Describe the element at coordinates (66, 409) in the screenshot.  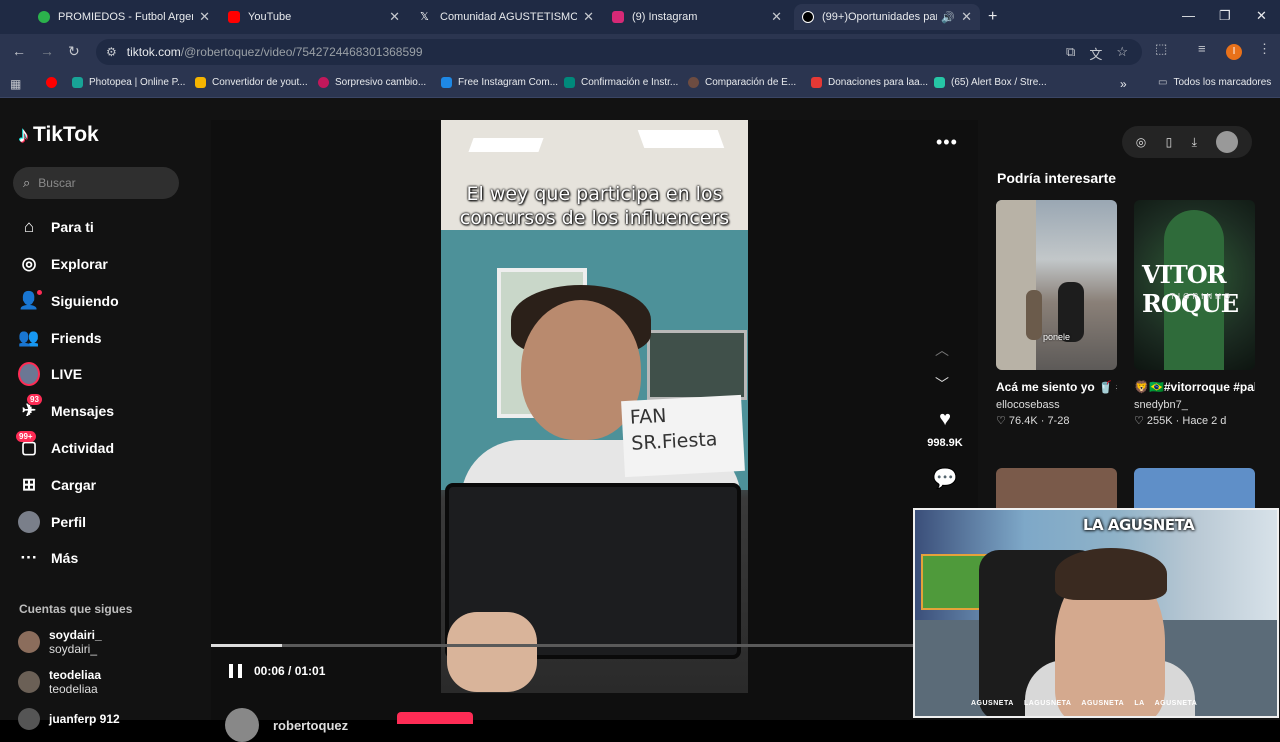
I see `nav-messages: ✈ 93 Mensajes` at that location.